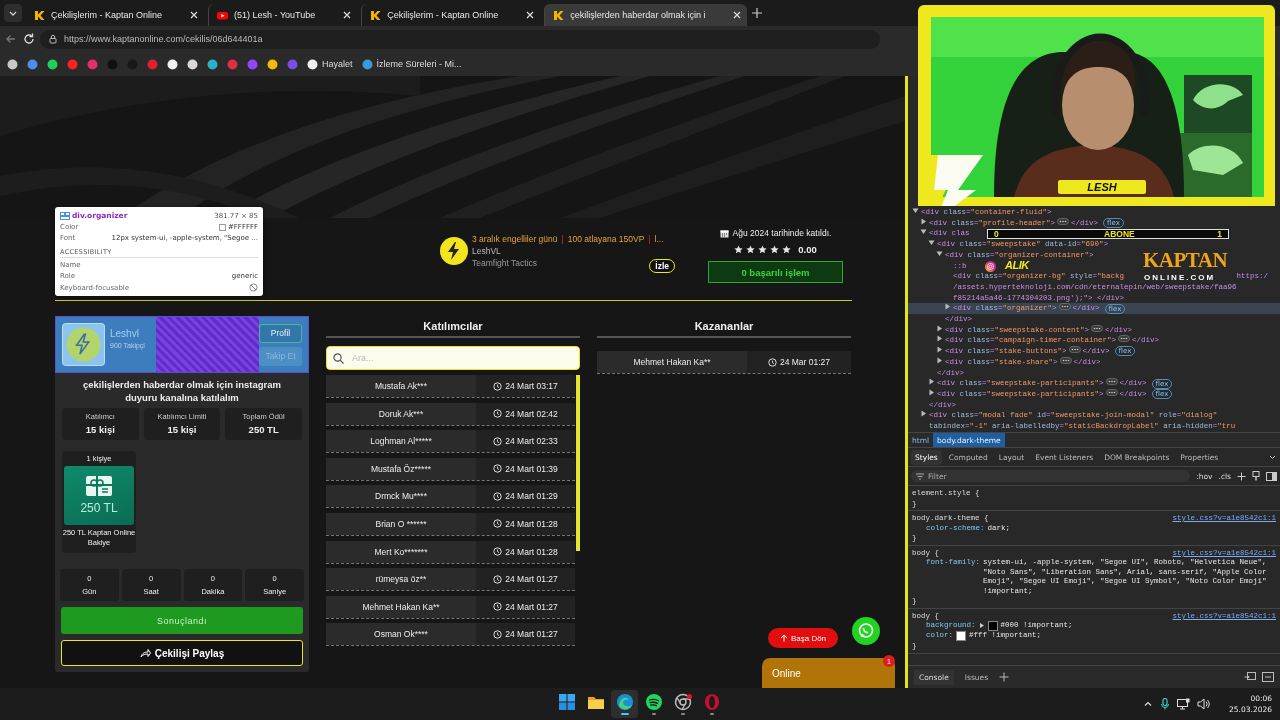 This screenshot has height=720, width=1280. Describe the element at coordinates (115, 15) in the screenshot. I see `browser-tab: Çekilişlerim - Kaptan Online` at that location.